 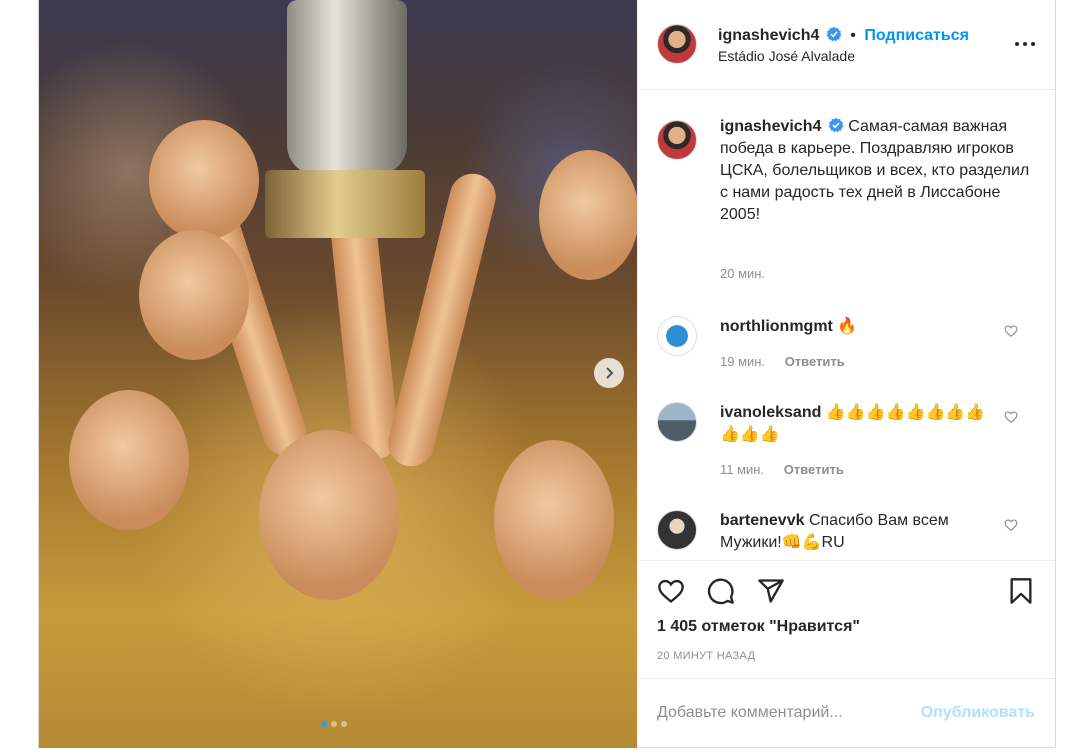 What do you see at coordinates (768, 35) in the screenshot?
I see `author-username: ignashevich4` at bounding box center [768, 35].